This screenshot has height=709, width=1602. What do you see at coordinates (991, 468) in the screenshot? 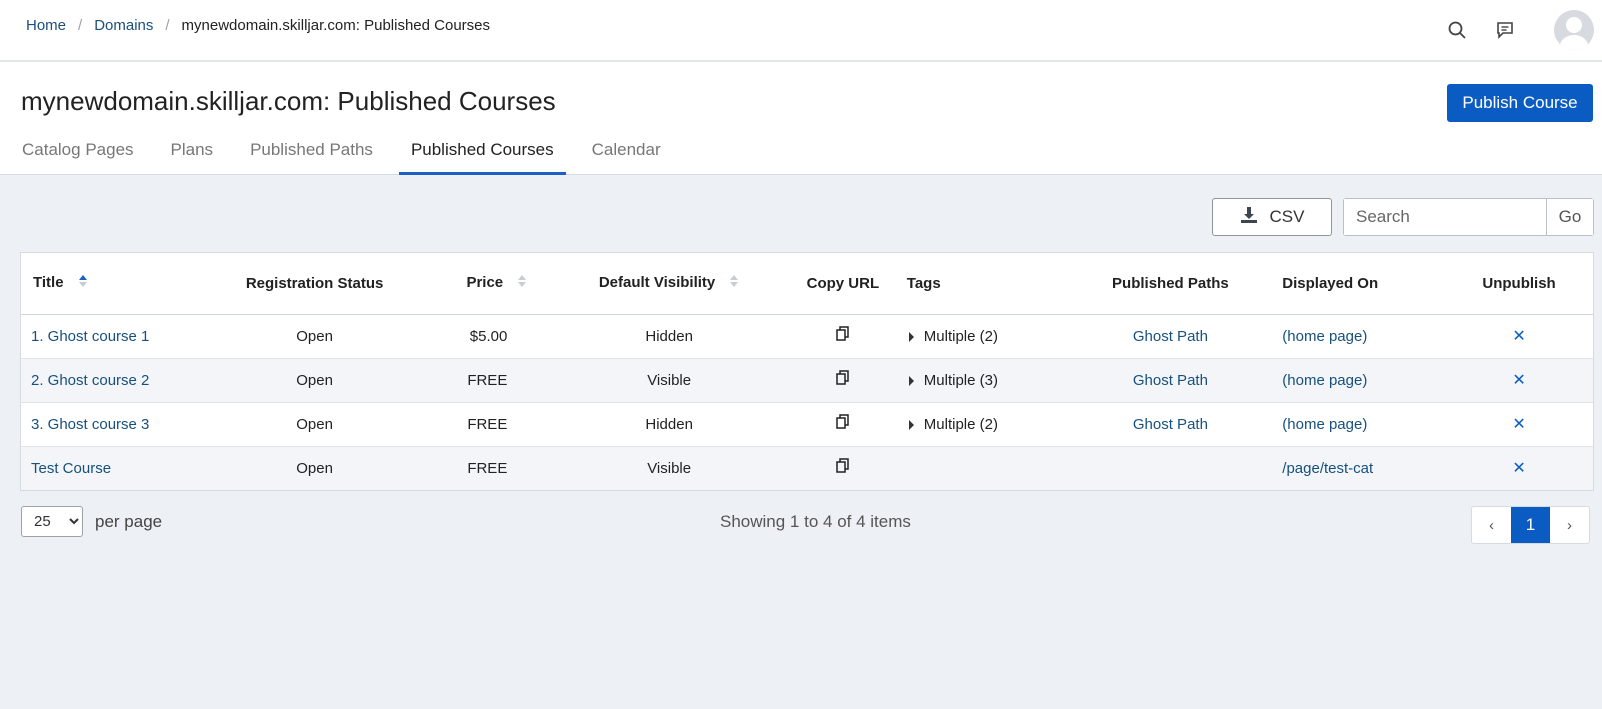
I see `tags-summary` at bounding box center [991, 468].